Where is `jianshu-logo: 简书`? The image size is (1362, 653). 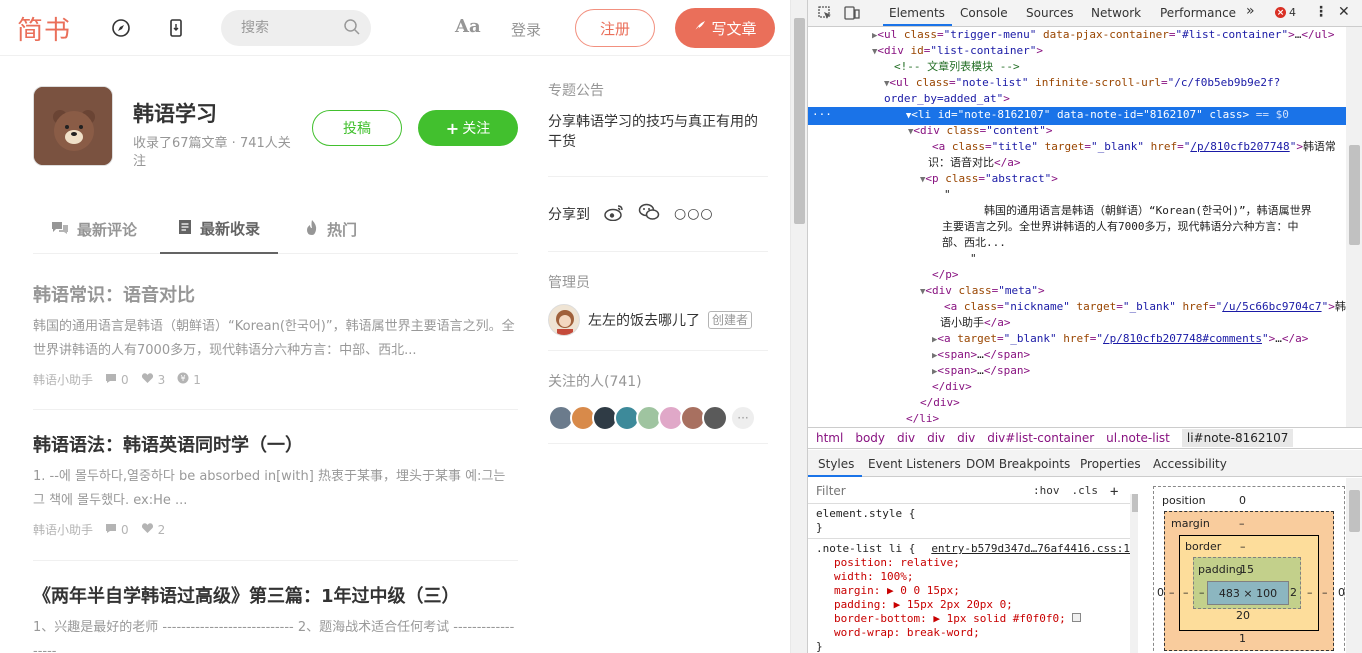 jianshu-logo: 简书 is located at coordinates (44, 28).